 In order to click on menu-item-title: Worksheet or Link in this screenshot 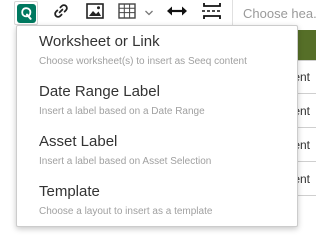, I will do `click(99, 41)`.